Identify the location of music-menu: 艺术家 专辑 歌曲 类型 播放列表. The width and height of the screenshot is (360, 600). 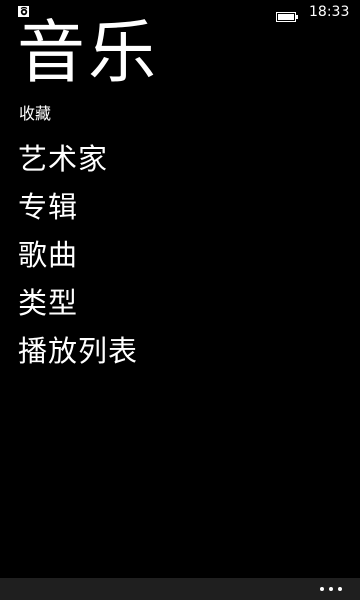
(78, 260).